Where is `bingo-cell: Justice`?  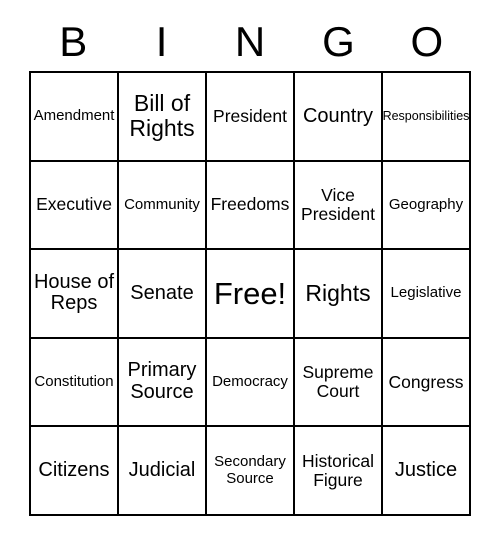 bingo-cell: Justice is located at coordinates (427, 471).